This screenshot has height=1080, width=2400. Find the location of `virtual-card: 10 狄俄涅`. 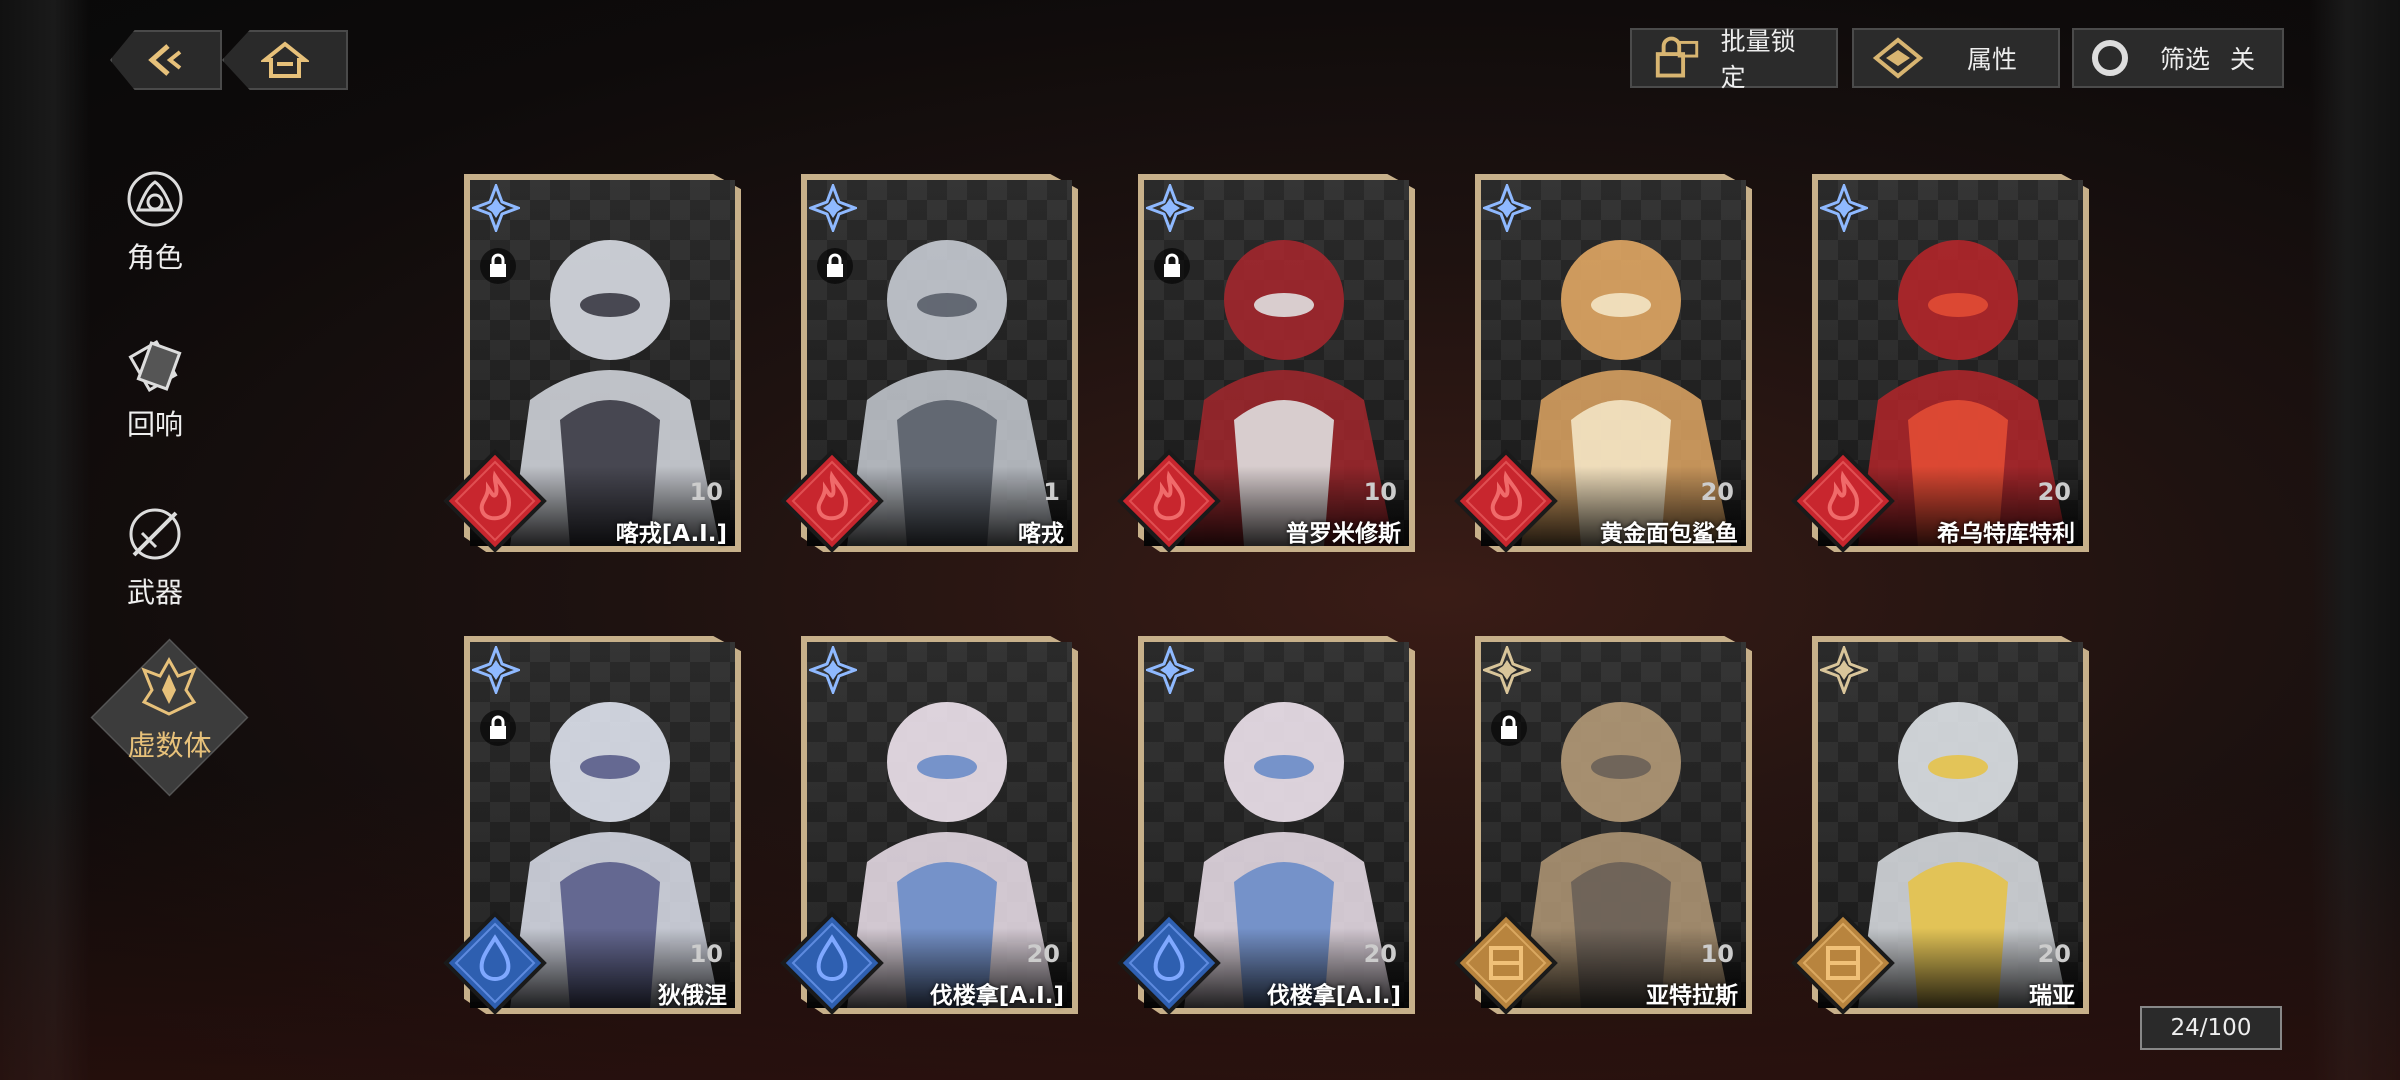

virtual-card: 10 狄俄涅 is located at coordinates (594, 823).